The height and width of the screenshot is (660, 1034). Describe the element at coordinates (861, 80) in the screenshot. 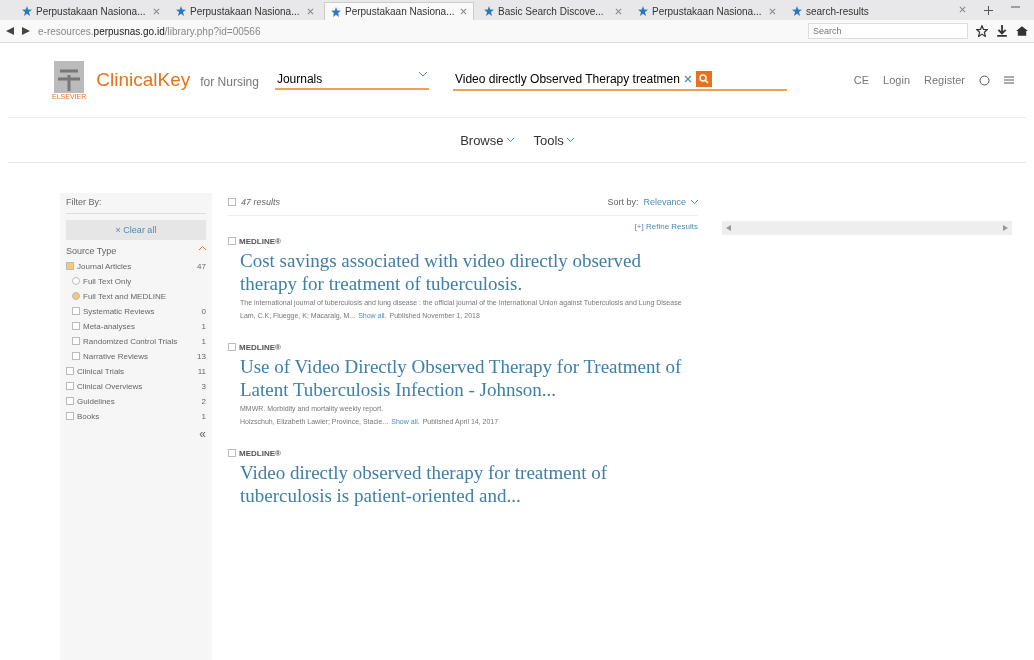

I see `header-link: CE` at that location.